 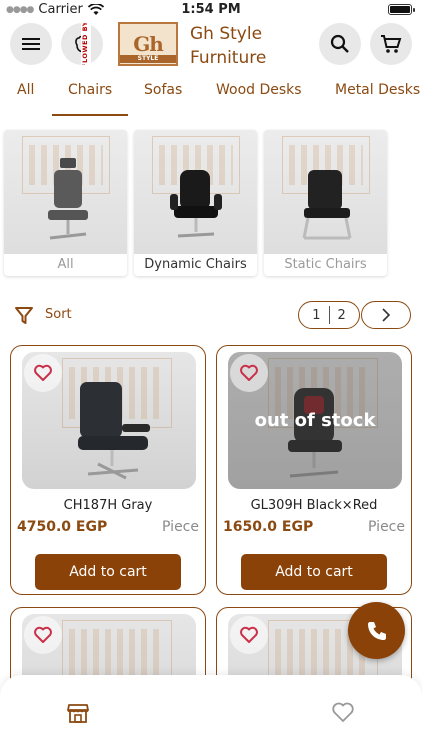 What do you see at coordinates (228, 58) in the screenshot?
I see `brand-line-2: Furniture` at bounding box center [228, 58].